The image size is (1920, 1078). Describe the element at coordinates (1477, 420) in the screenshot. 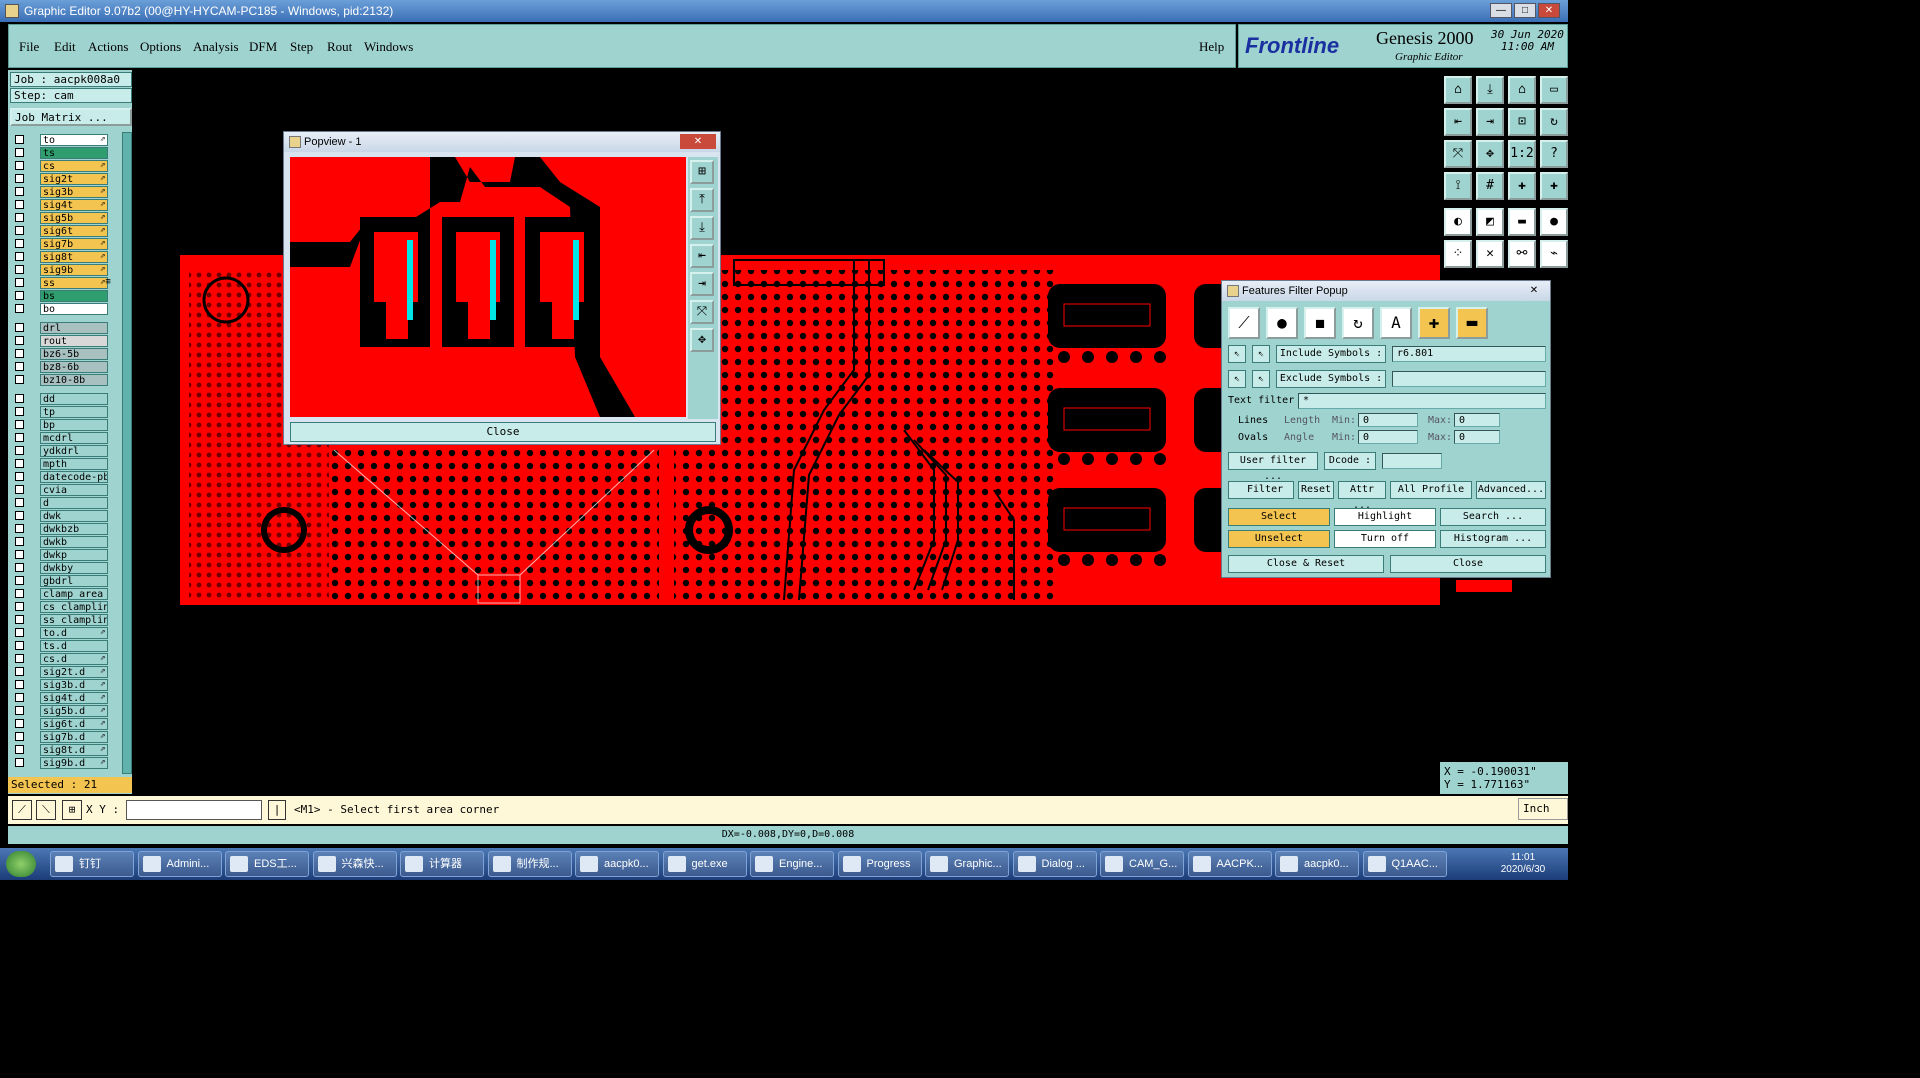

I see `length-max-input: 0` at that location.